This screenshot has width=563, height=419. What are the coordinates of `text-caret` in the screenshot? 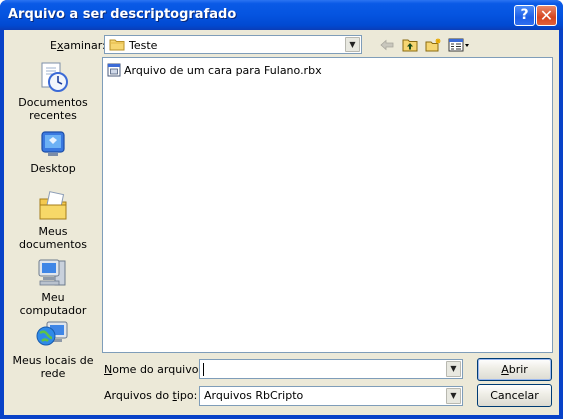 It's located at (203, 369).